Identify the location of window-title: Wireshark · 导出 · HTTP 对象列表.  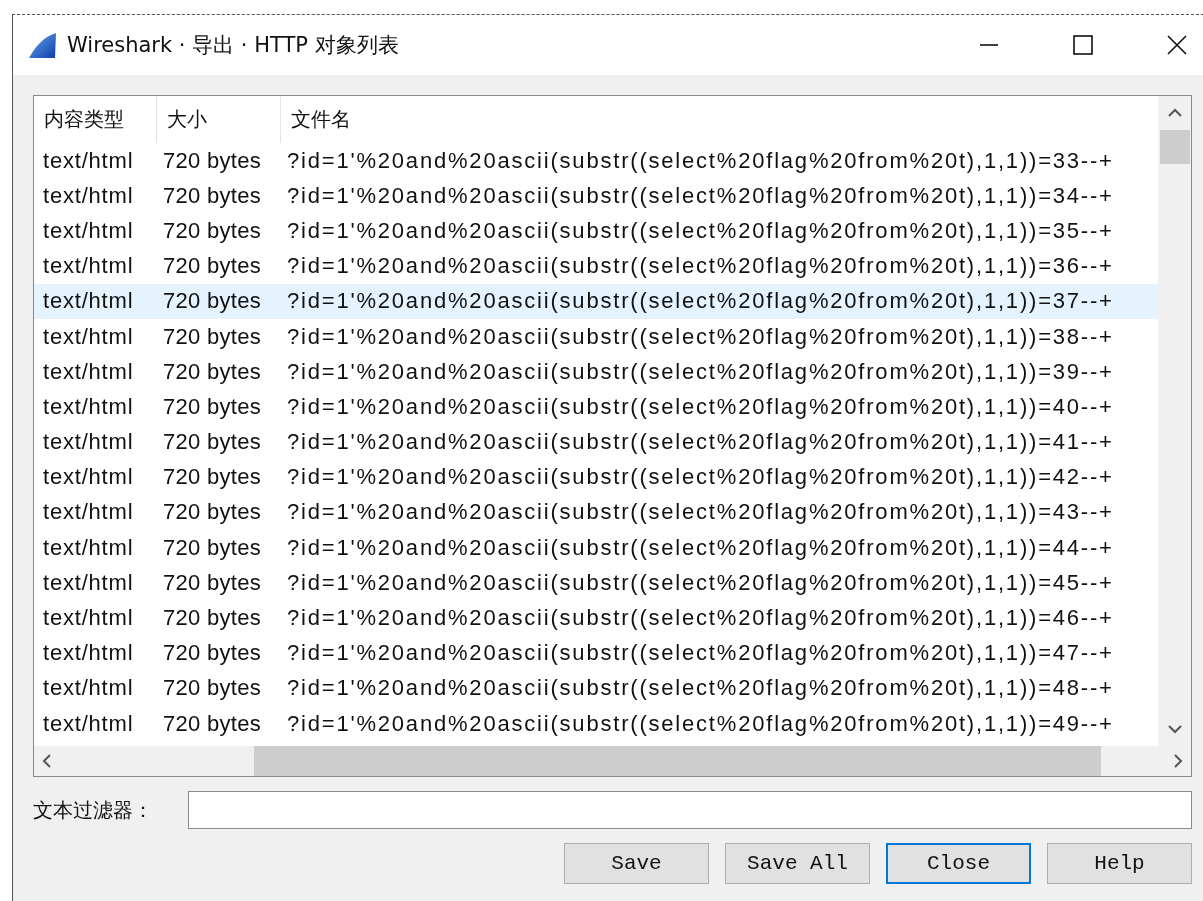
(233, 45).